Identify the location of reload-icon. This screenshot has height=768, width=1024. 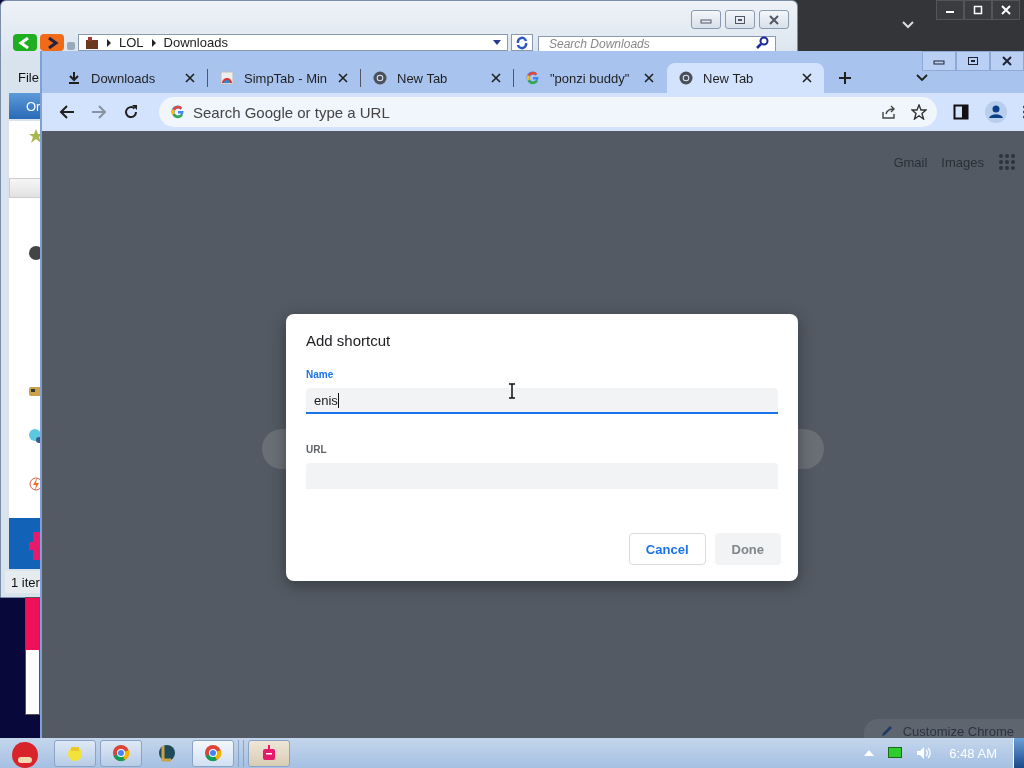
(131, 112).